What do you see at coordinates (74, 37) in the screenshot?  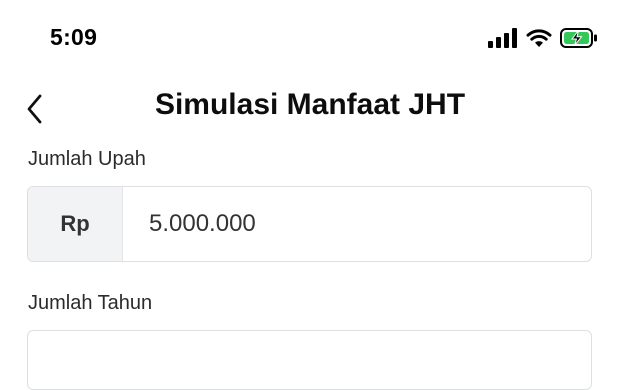 I see `status-time: 5:09` at bounding box center [74, 37].